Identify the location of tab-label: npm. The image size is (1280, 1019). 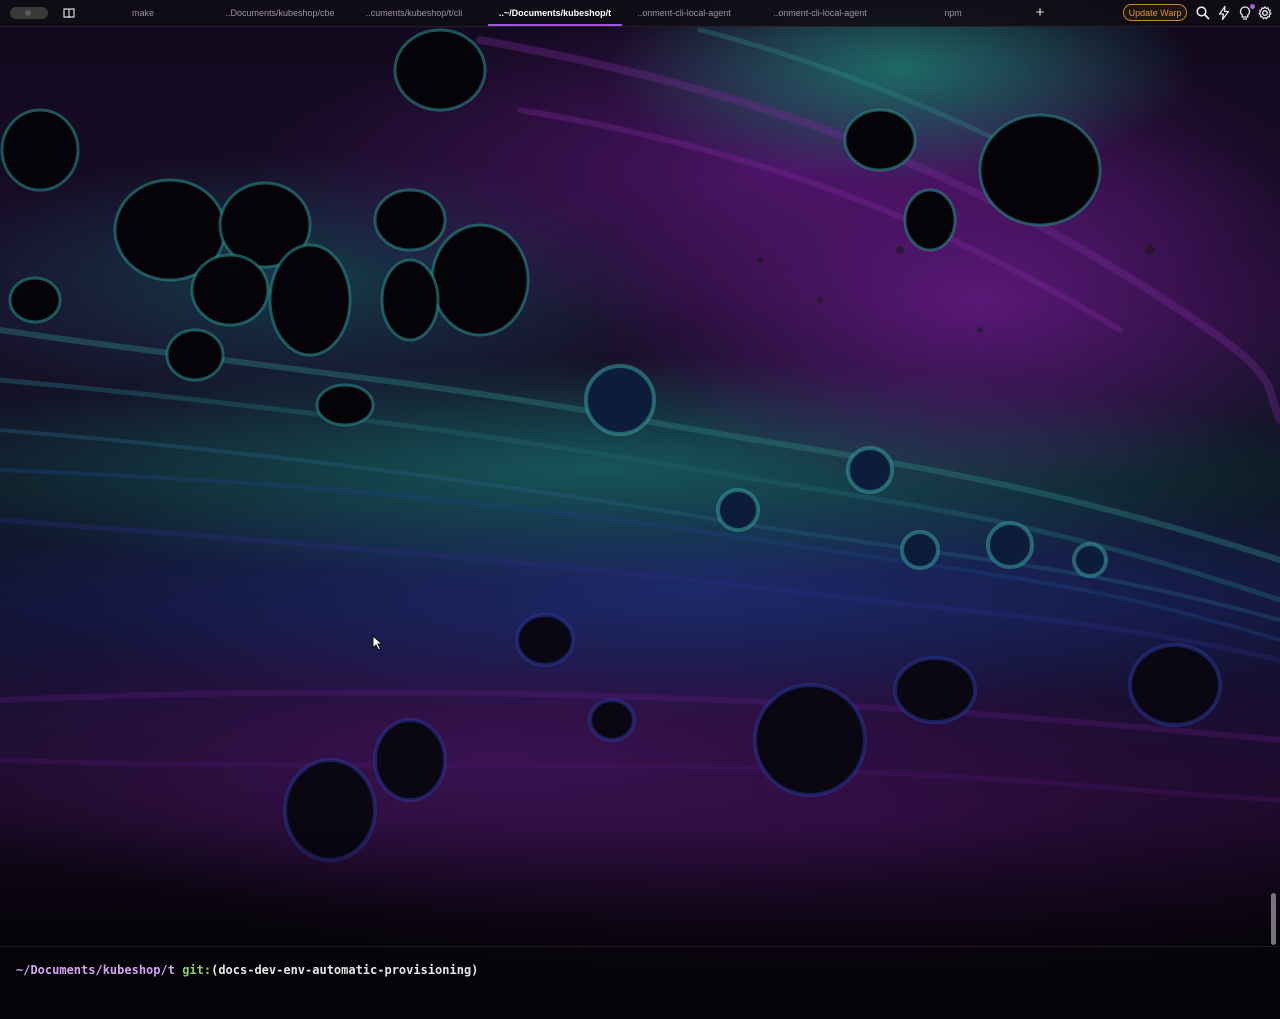
(953, 13).